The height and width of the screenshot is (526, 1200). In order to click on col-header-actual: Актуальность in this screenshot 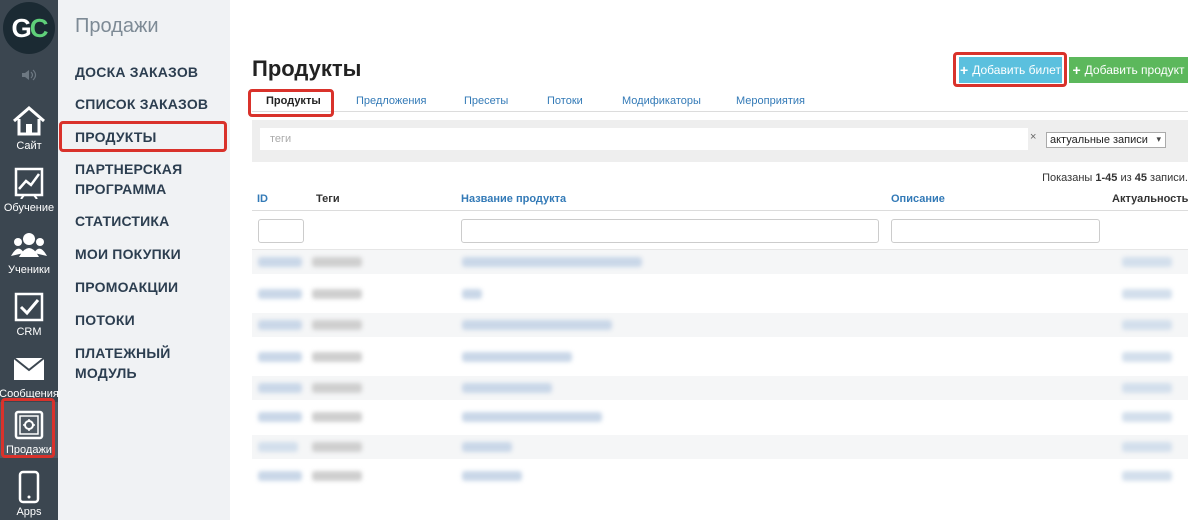, I will do `click(1150, 199)`.